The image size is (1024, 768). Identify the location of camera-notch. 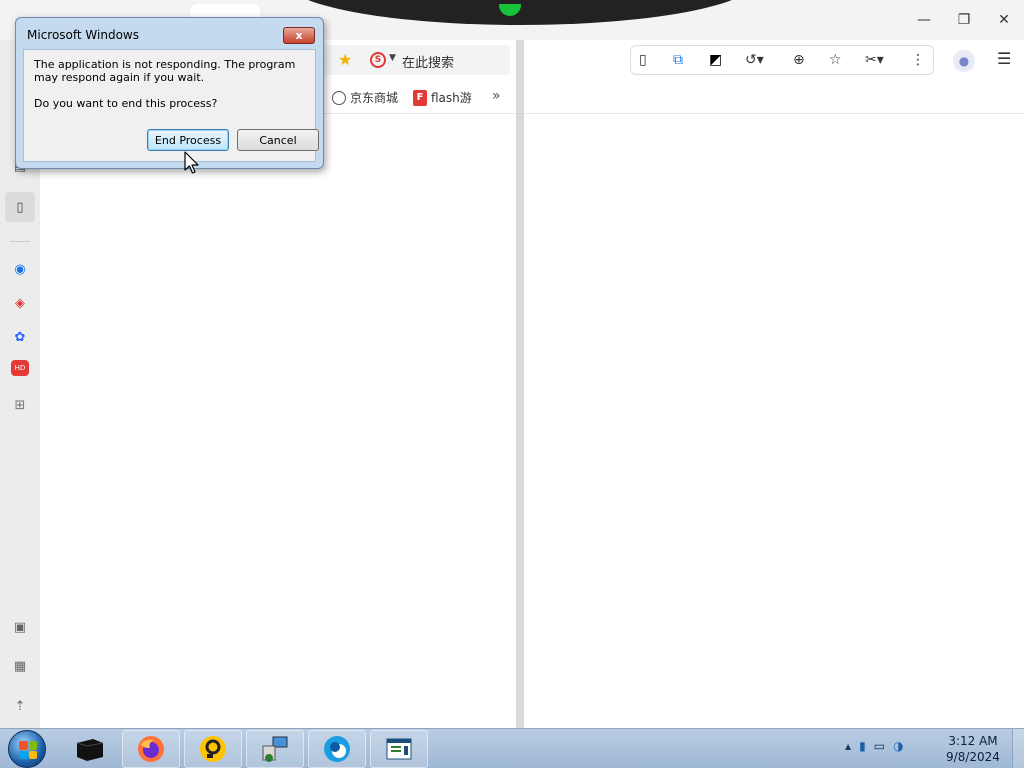
(520, 12).